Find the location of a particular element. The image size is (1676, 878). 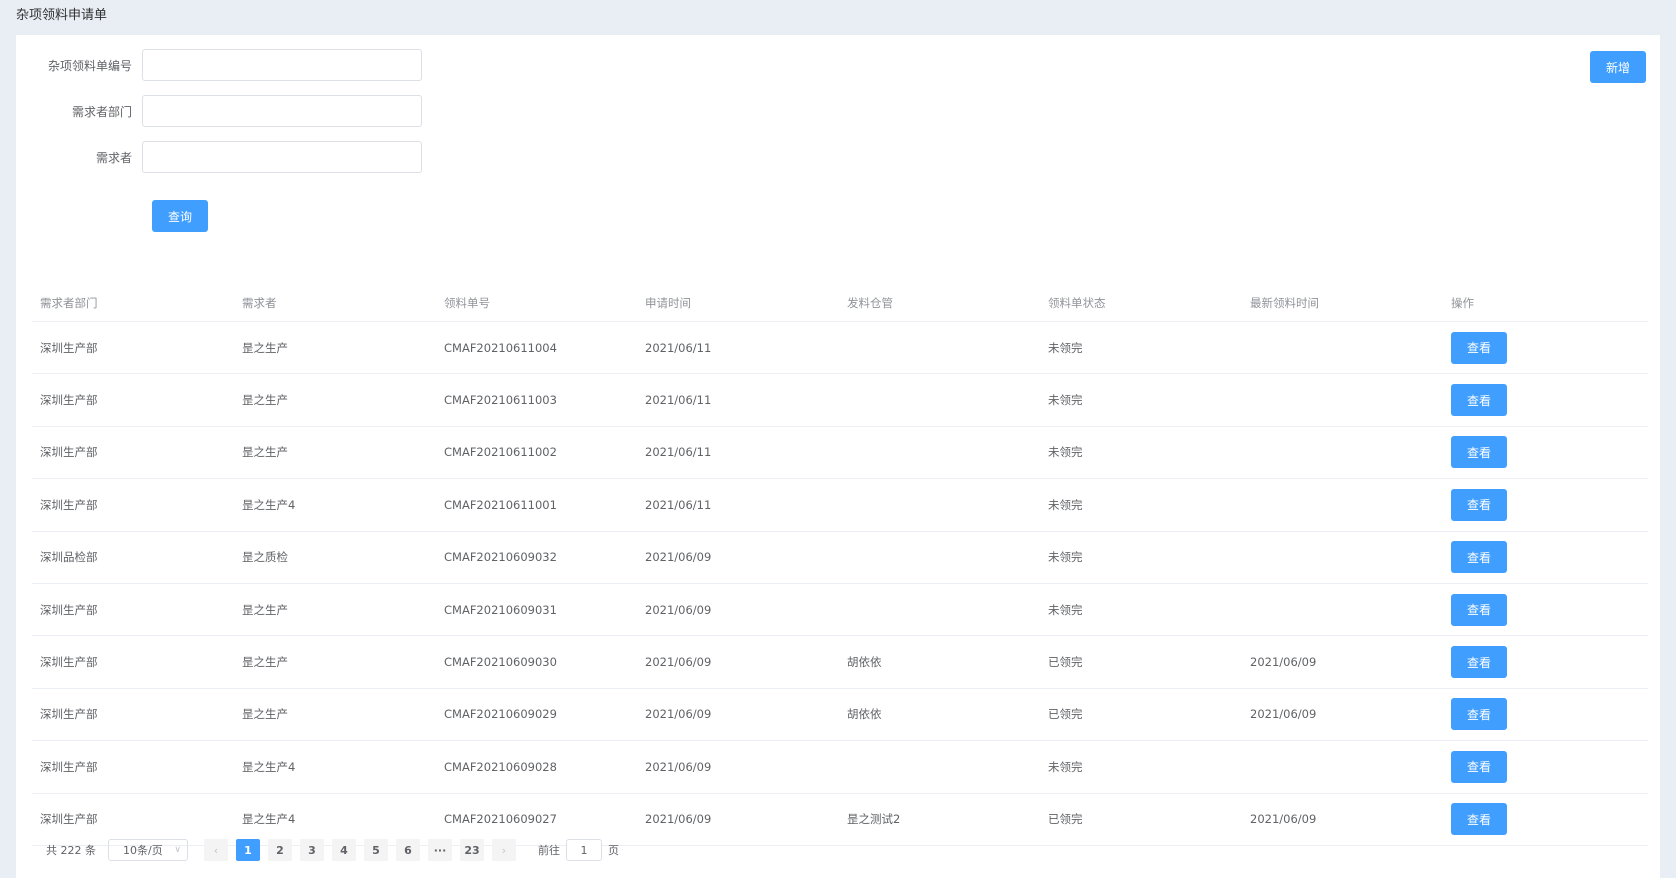

header-keeper: 发料仓管 is located at coordinates (870, 302).